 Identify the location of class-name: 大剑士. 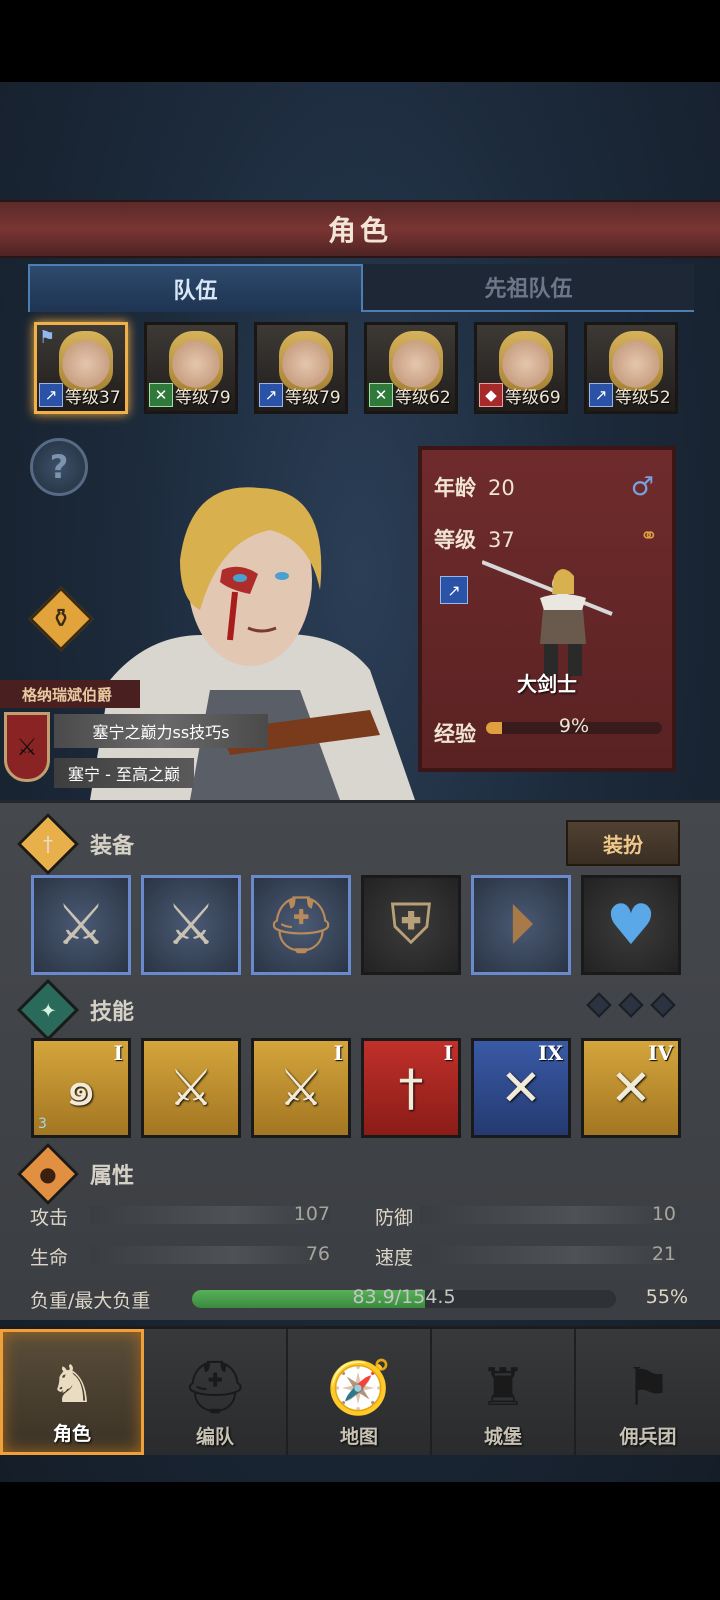
(547, 684).